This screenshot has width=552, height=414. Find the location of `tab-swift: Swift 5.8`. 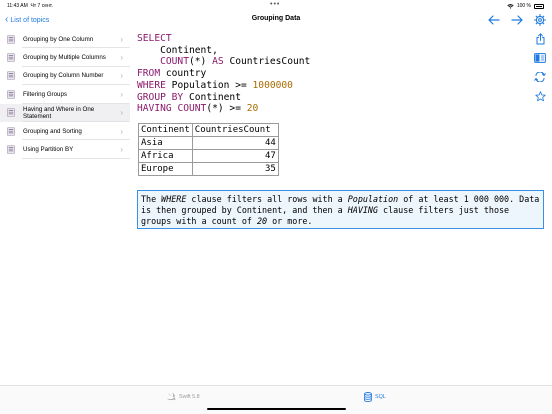

tab-swift: Swift 5.8 is located at coordinates (183, 396).